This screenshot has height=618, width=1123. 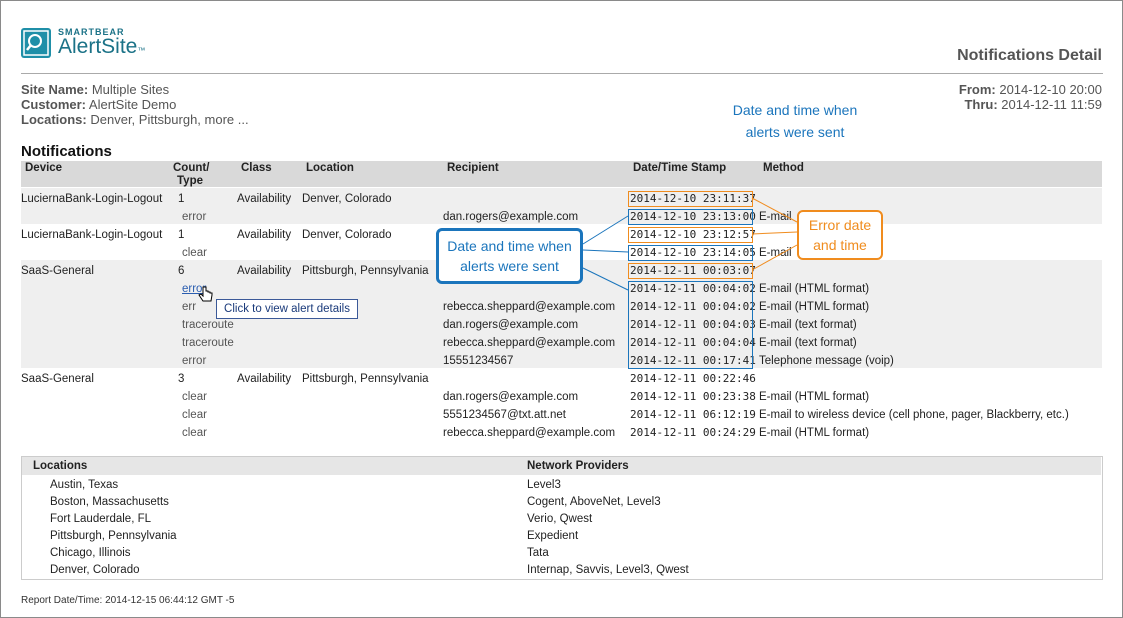 I want to click on location-name: Austin, Texas, so click(x=84, y=485).